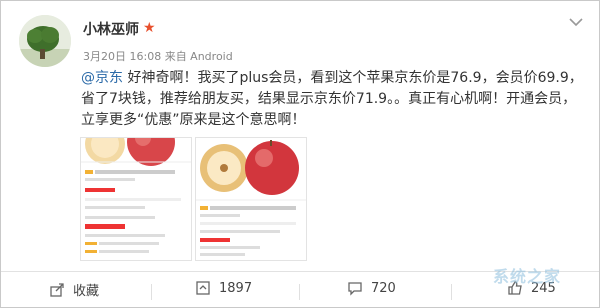  What do you see at coordinates (102, 78) in the screenshot?
I see `mention-link: @京东` at bounding box center [102, 78].